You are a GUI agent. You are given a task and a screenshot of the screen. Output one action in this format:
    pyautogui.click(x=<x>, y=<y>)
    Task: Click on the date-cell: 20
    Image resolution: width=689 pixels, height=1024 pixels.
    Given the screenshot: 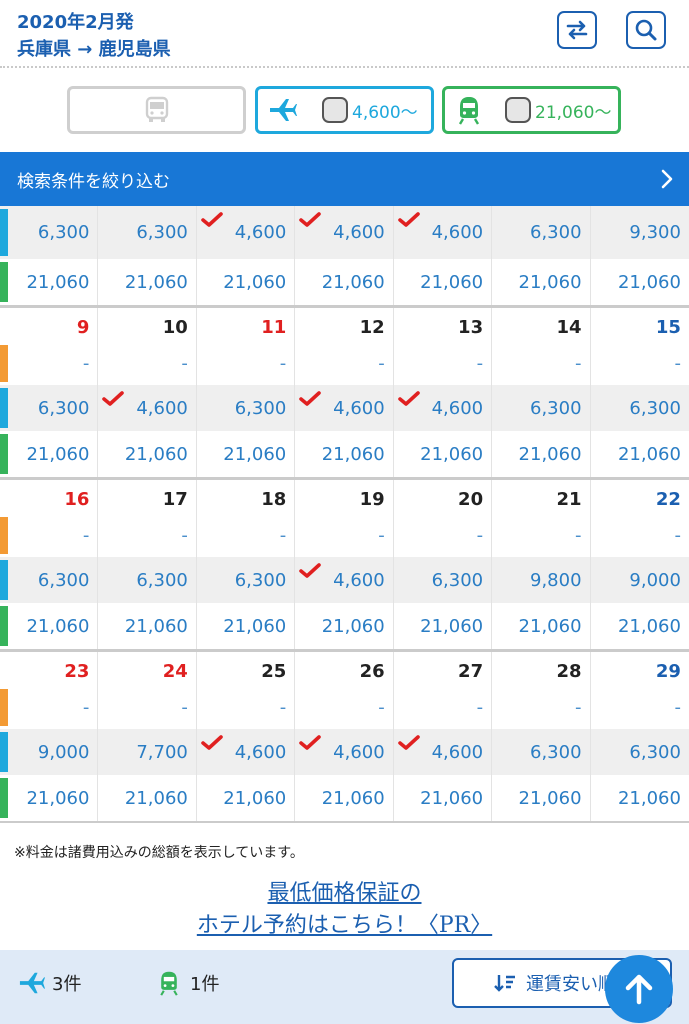 What is the action you would take?
    pyautogui.click(x=443, y=497)
    